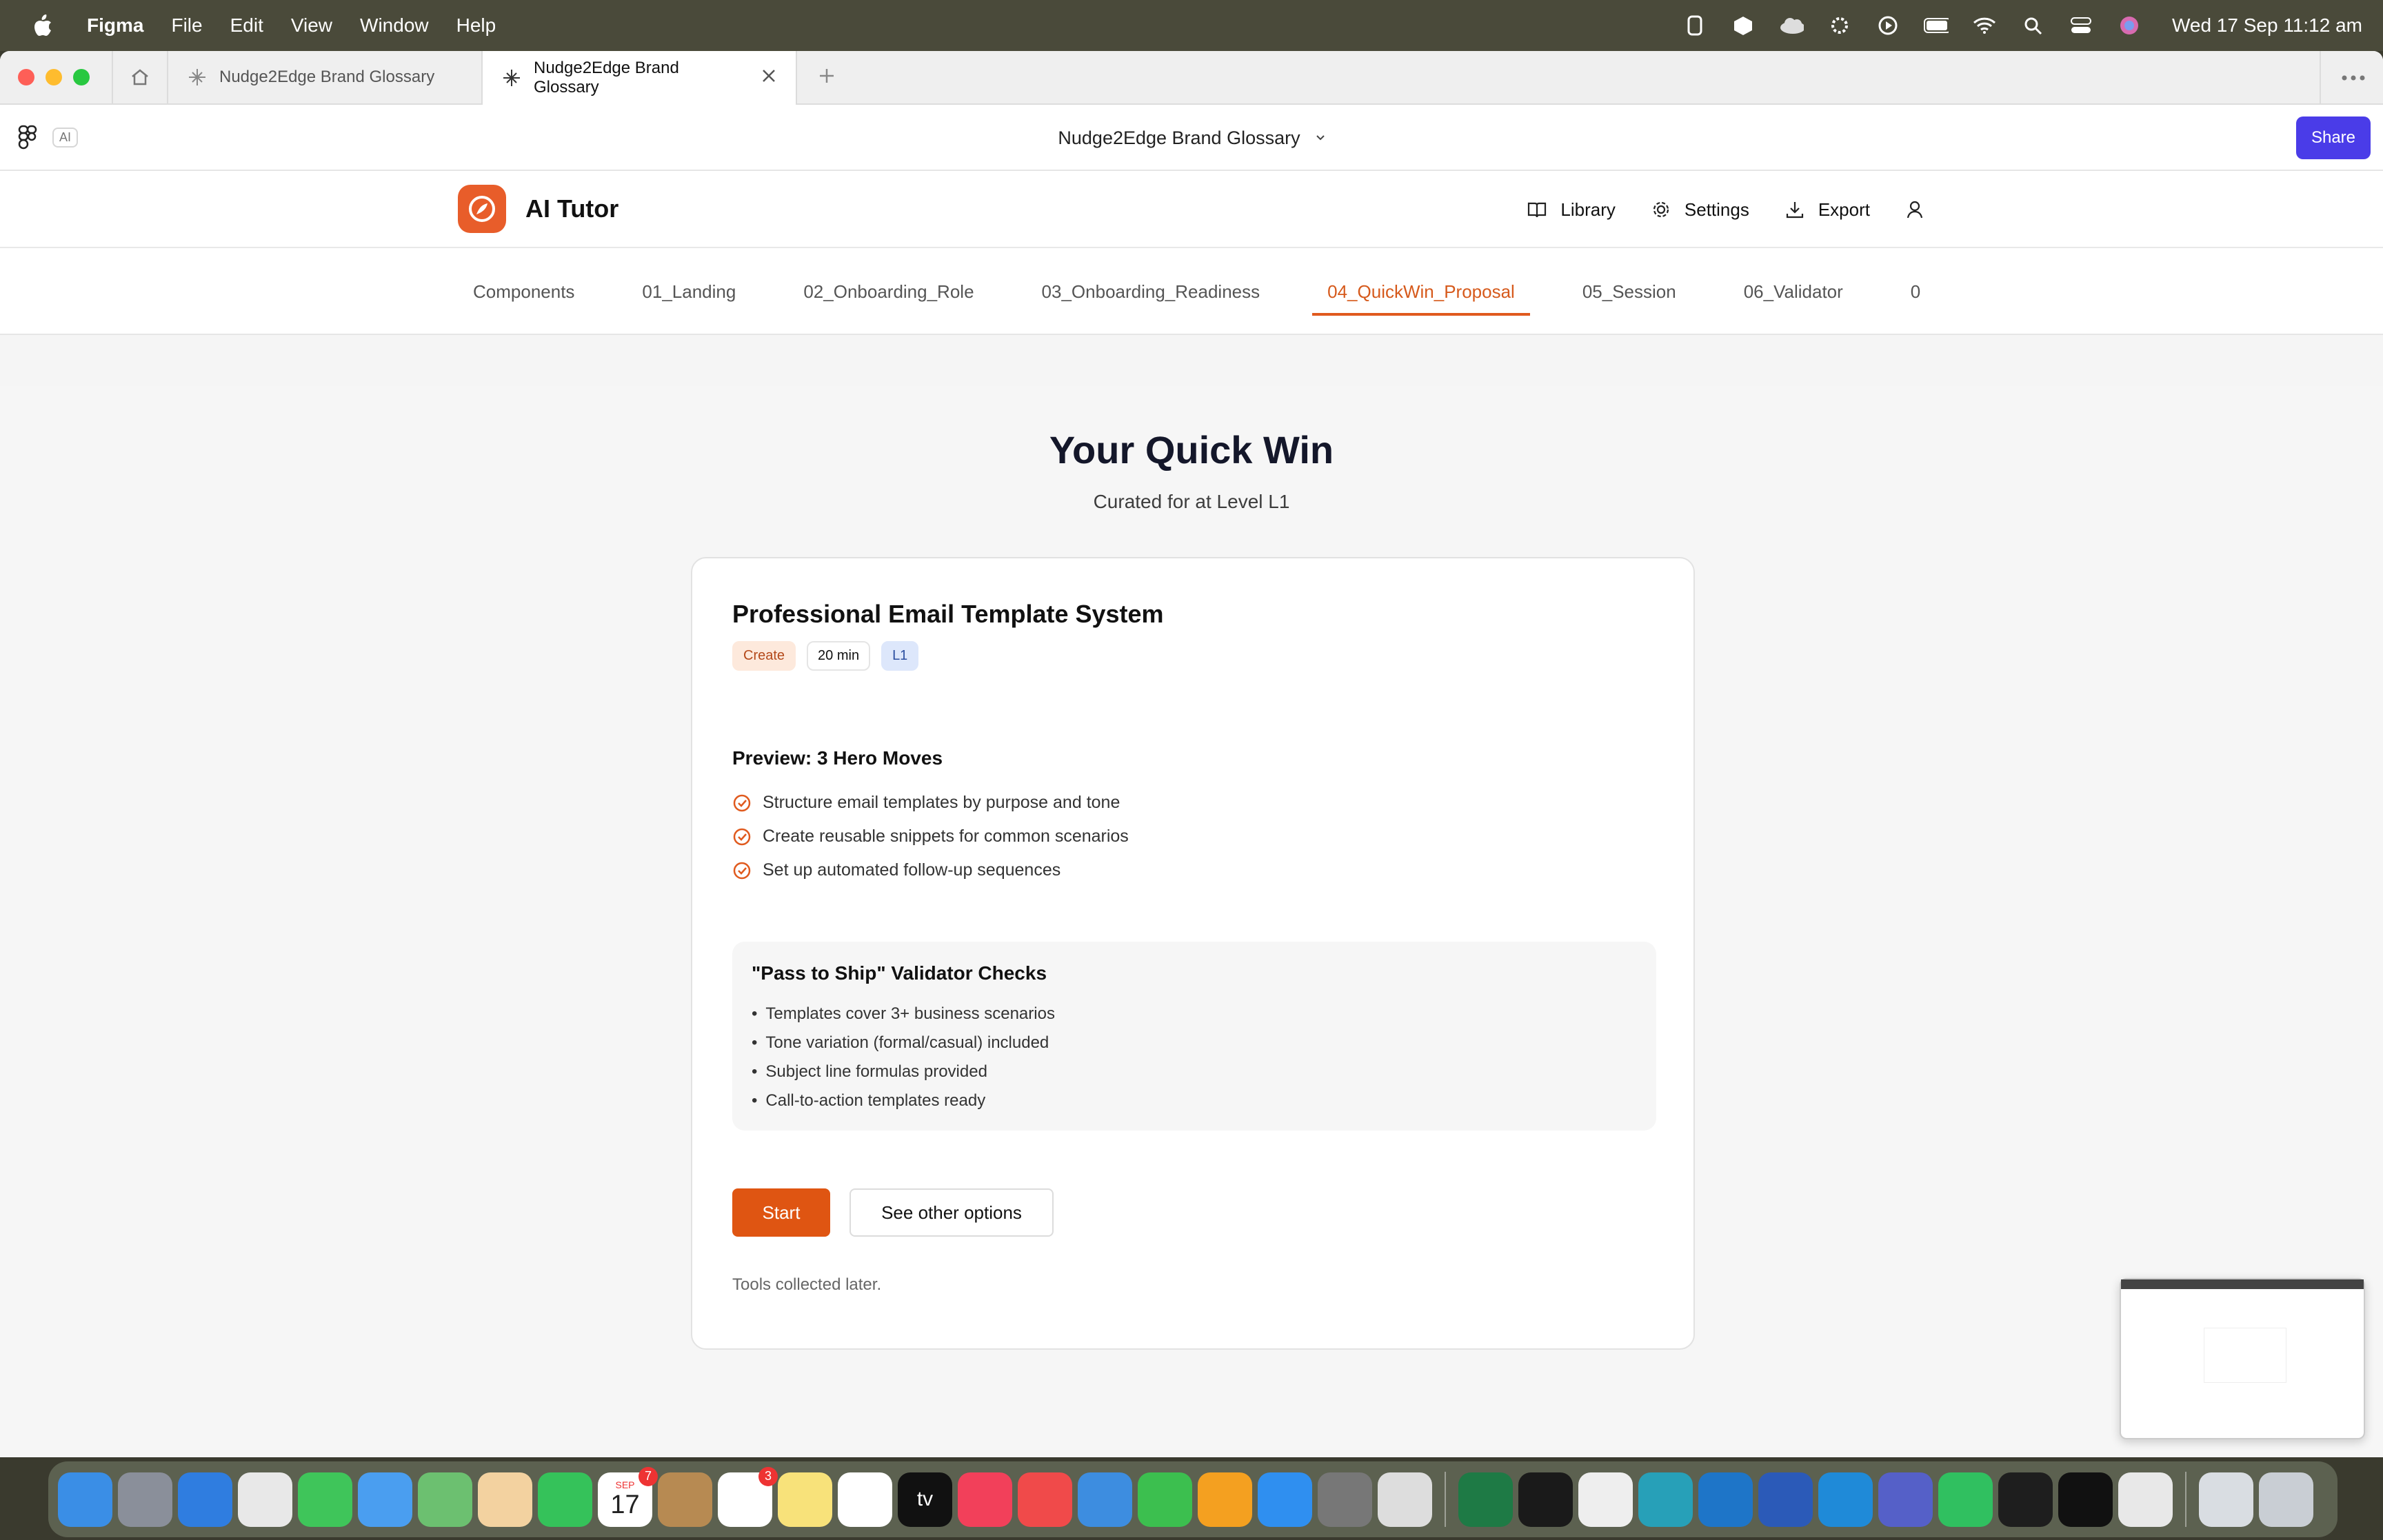 The height and width of the screenshot is (1540, 2383). What do you see at coordinates (1151, 291) in the screenshot?
I see `tab-onboarding-readiness: 03_Onboarding_Readiness` at bounding box center [1151, 291].